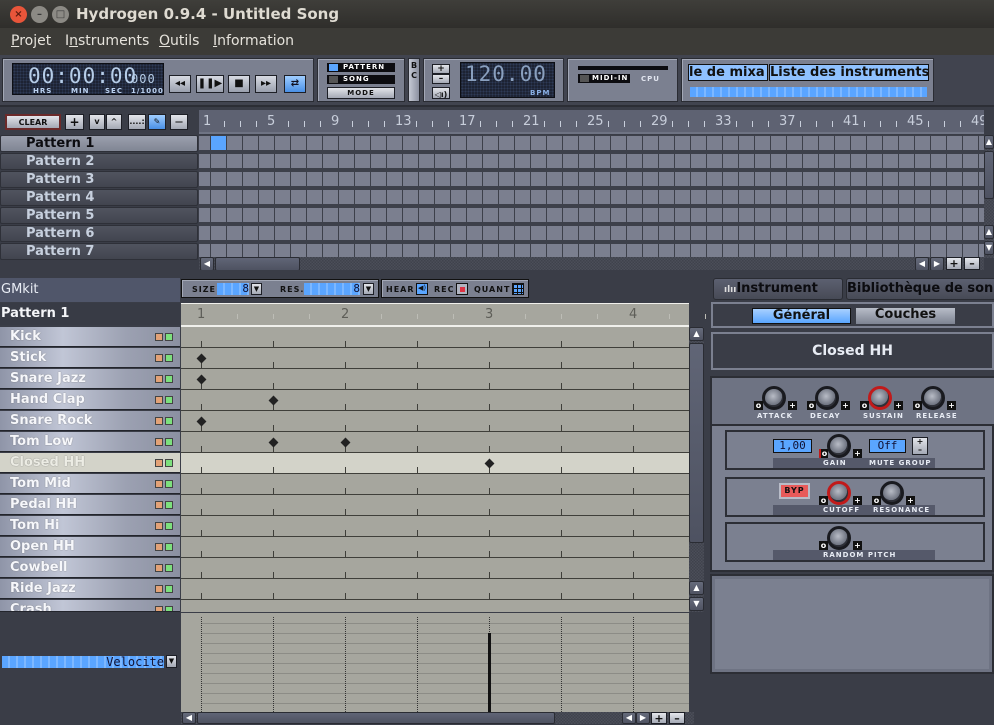 The width and height of the screenshot is (994, 725). Describe the element at coordinates (99, 215) in the screenshot. I see `pattern-list-item: Pattern 5` at that location.